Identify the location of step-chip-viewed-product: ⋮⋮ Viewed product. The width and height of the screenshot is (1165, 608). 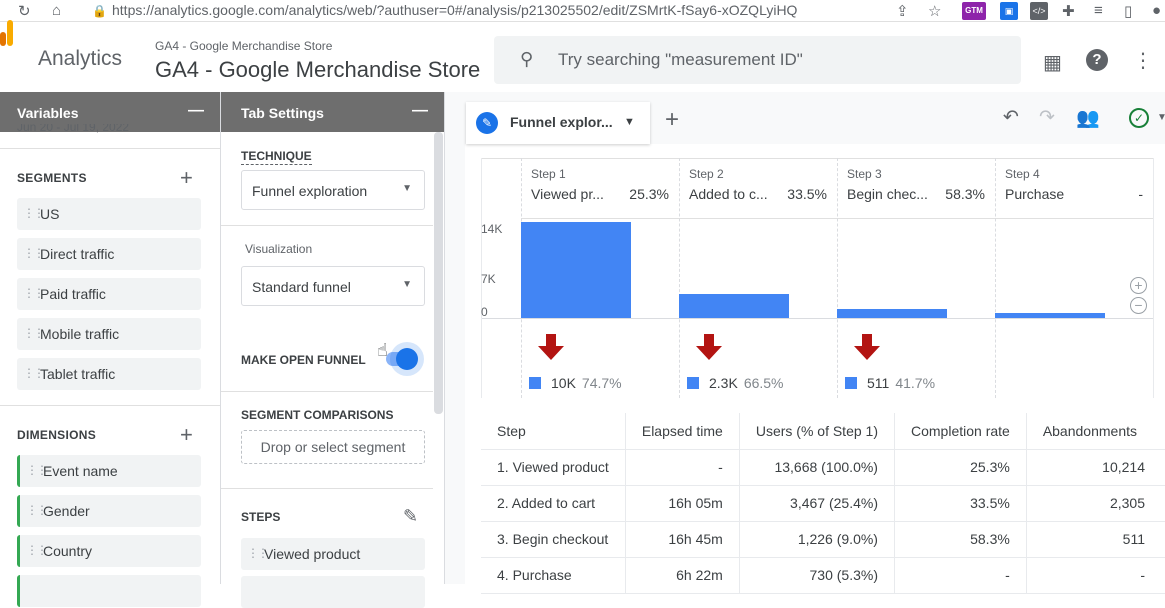
(333, 554).